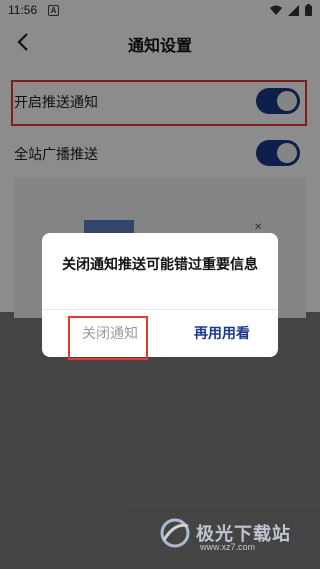 The height and width of the screenshot is (569, 320). What do you see at coordinates (175, 533) in the screenshot?
I see `watermark-logo-icon` at bounding box center [175, 533].